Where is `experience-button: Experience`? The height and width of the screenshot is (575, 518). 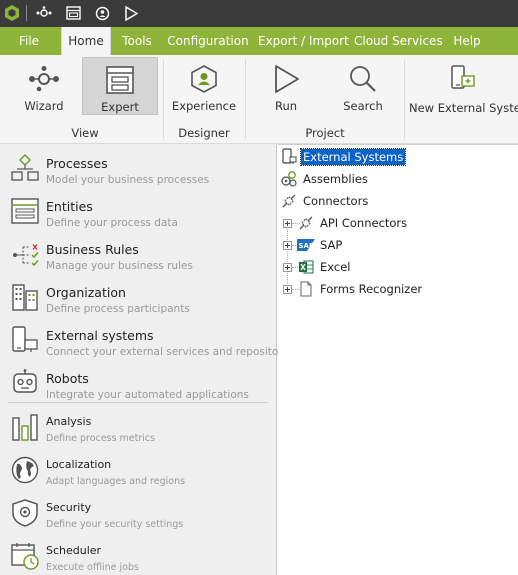
experience-button: Experience is located at coordinates (204, 86).